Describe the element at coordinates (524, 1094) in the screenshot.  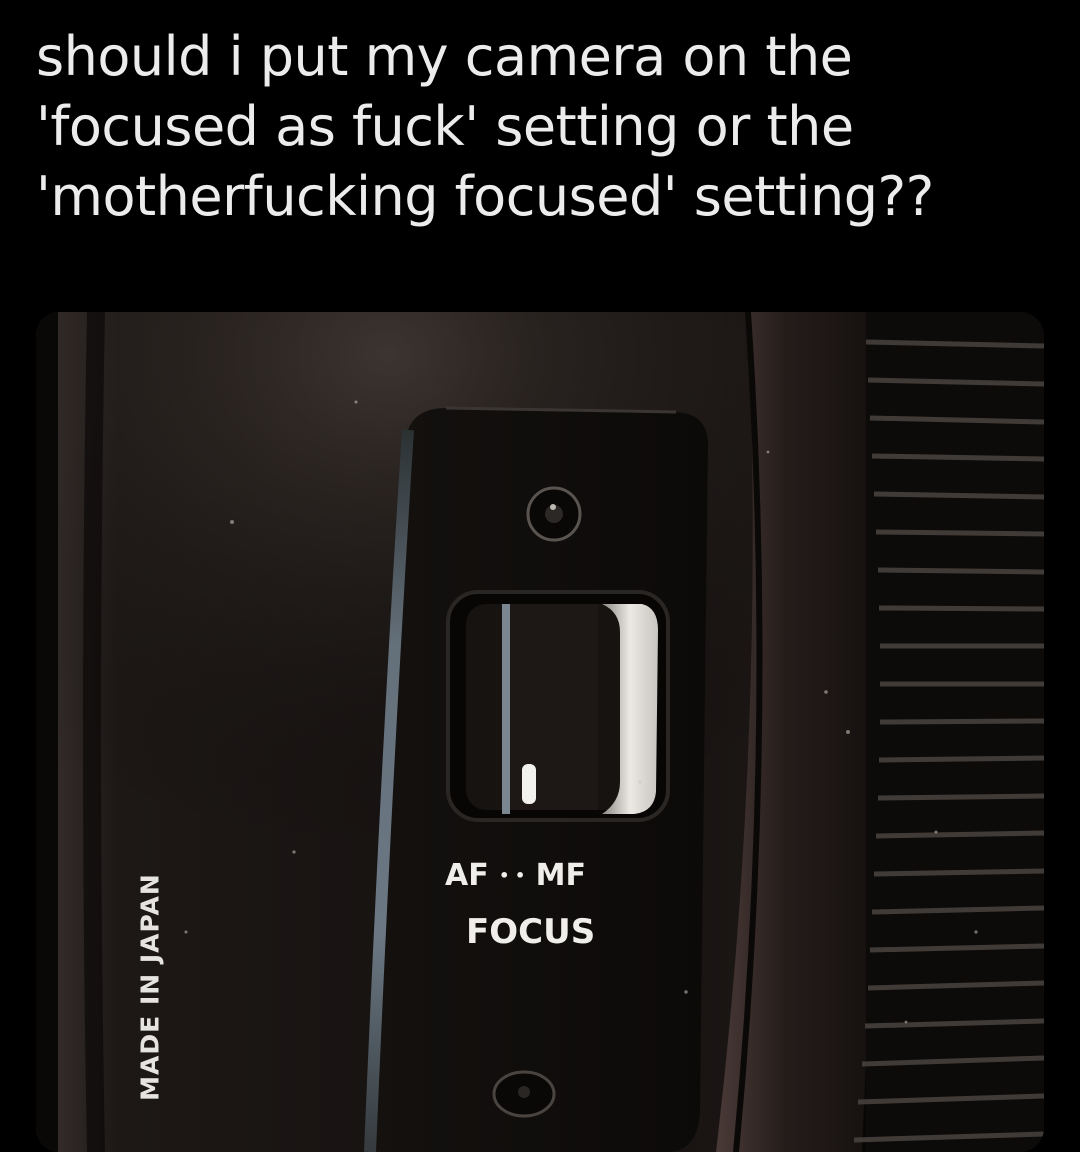
I see `screw-bottom` at that location.